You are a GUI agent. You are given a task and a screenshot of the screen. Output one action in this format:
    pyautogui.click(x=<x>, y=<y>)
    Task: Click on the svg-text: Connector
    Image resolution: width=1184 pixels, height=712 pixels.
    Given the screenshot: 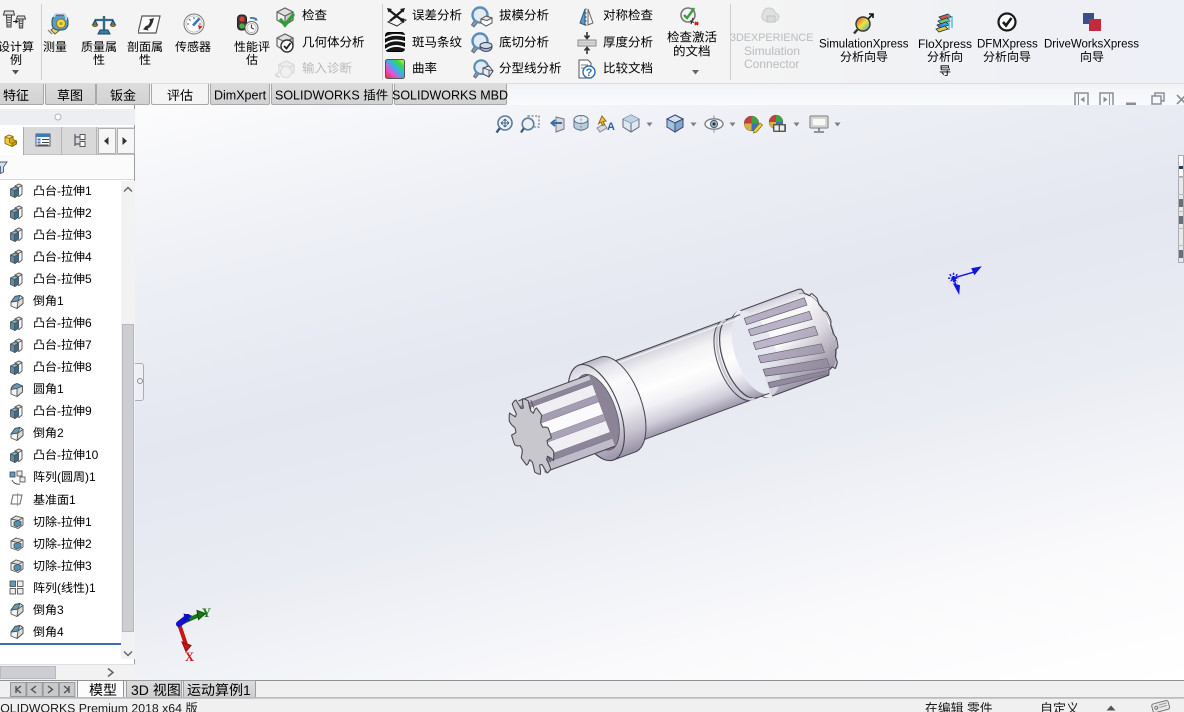 What is the action you would take?
    pyautogui.click(x=771, y=64)
    